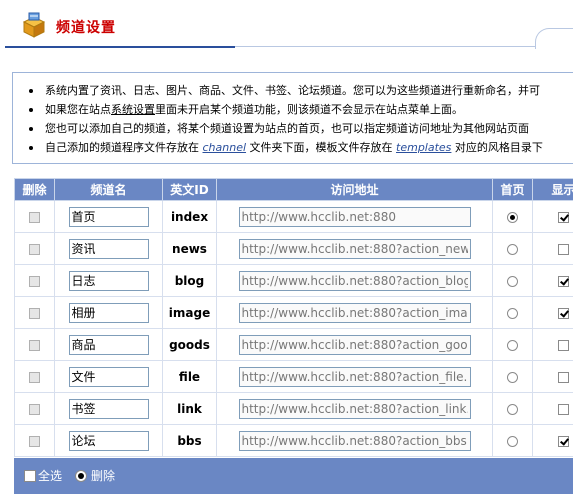 The image size is (573, 498). Describe the element at coordinates (103, 476) in the screenshot. I see `delete-action-label: 删除` at that location.